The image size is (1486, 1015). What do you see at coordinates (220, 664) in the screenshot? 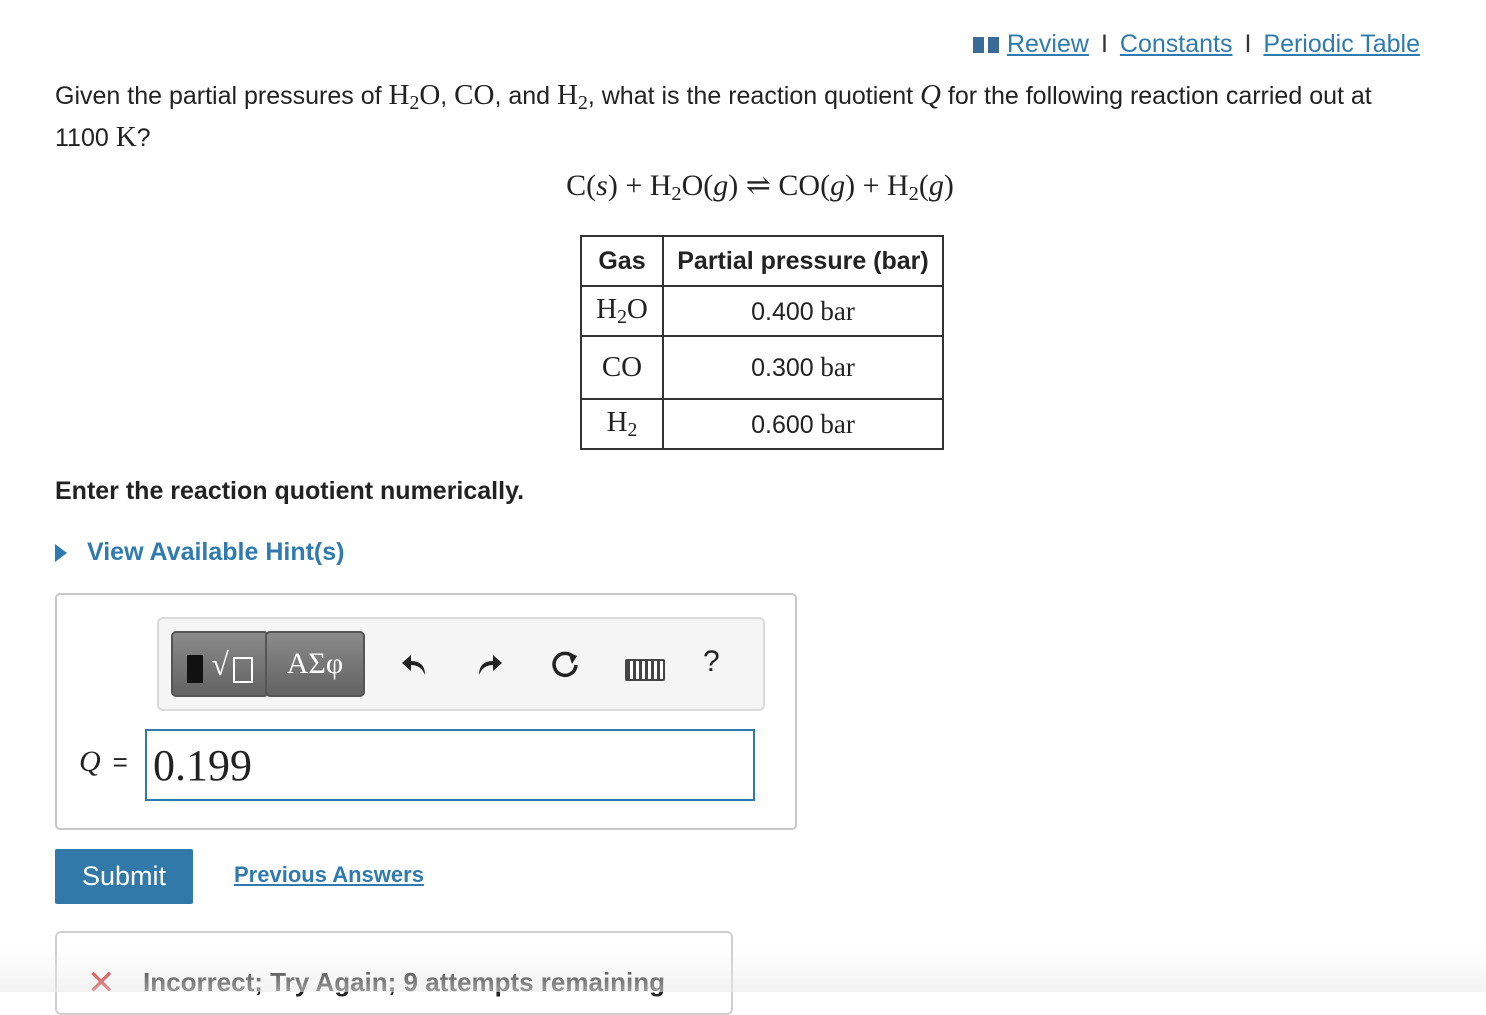
I see `sqrt-template-icon: √` at bounding box center [220, 664].